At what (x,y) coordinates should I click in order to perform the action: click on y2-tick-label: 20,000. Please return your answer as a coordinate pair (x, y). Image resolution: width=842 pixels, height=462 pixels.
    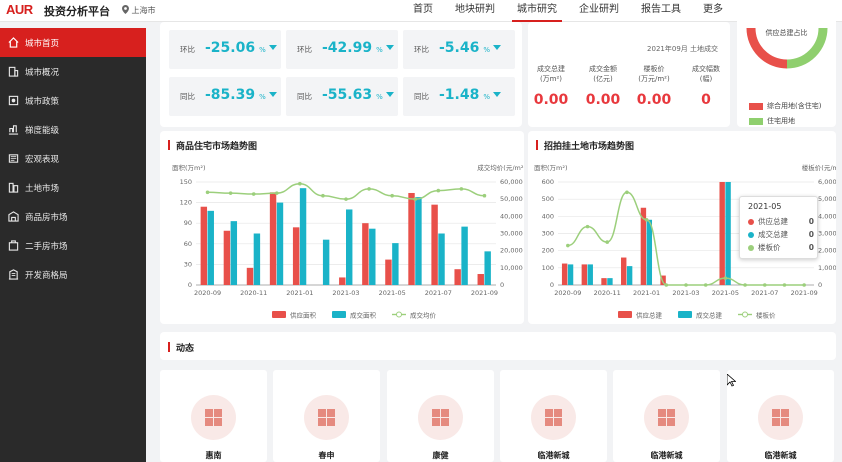
    Looking at the image, I should click on (511, 251).